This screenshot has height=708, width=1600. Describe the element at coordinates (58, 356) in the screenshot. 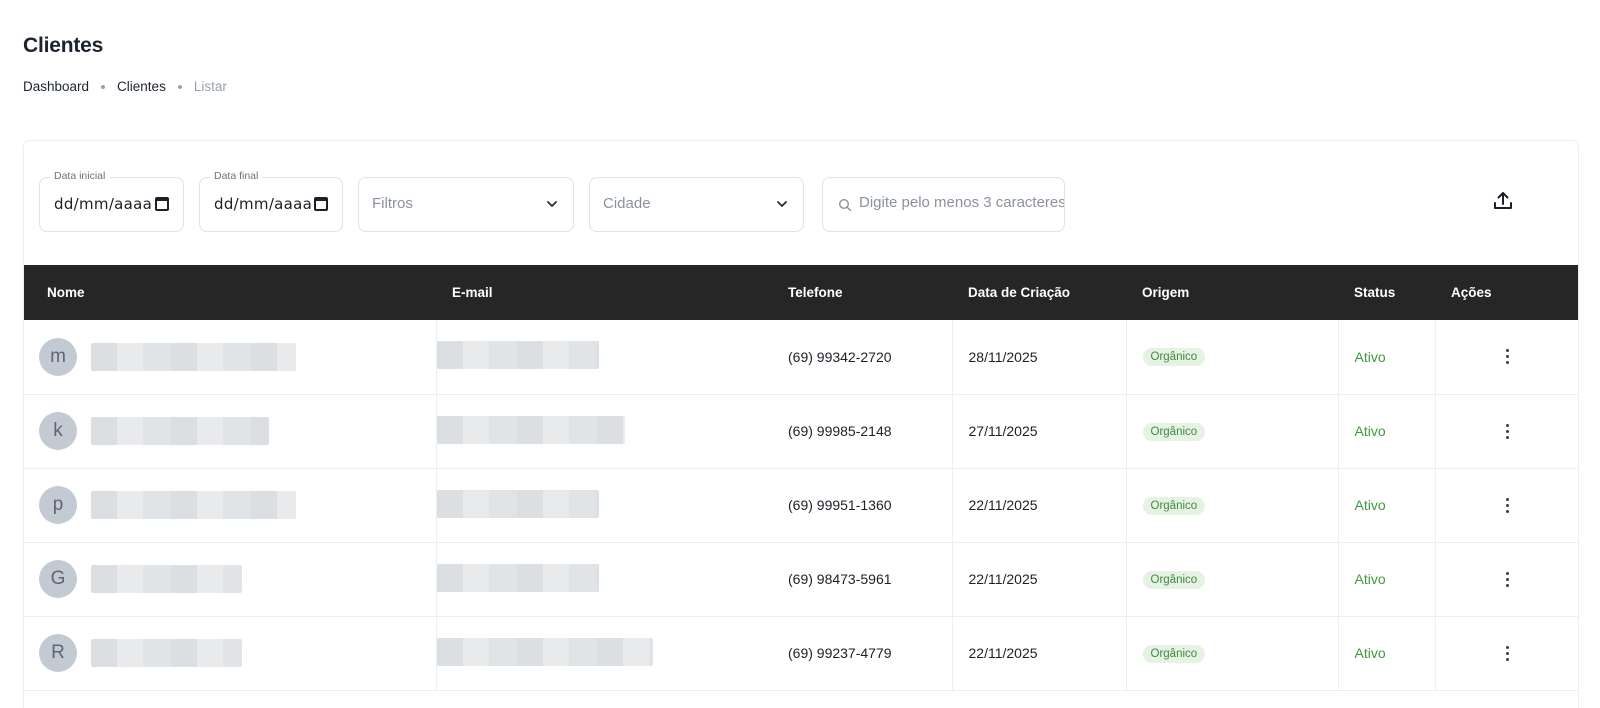

I see `avatar: m` at that location.